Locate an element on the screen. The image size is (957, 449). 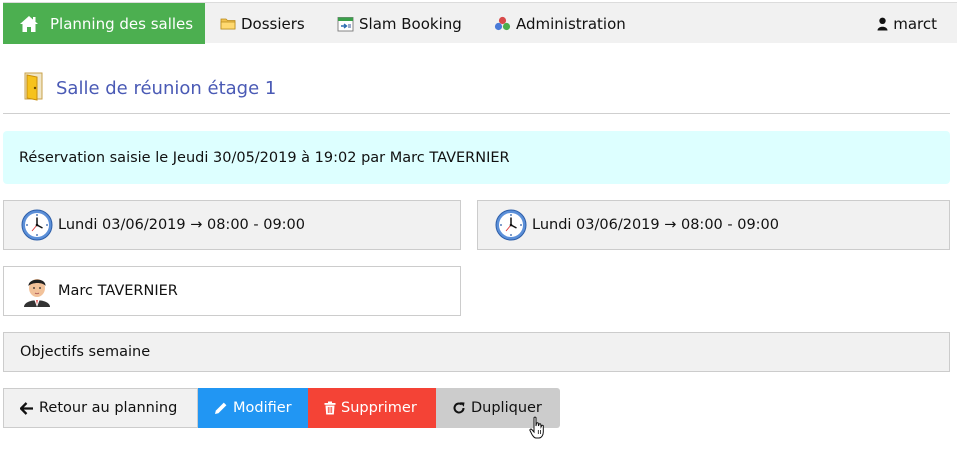
page-title: Salle de réunion étage 1 is located at coordinates (166, 88).